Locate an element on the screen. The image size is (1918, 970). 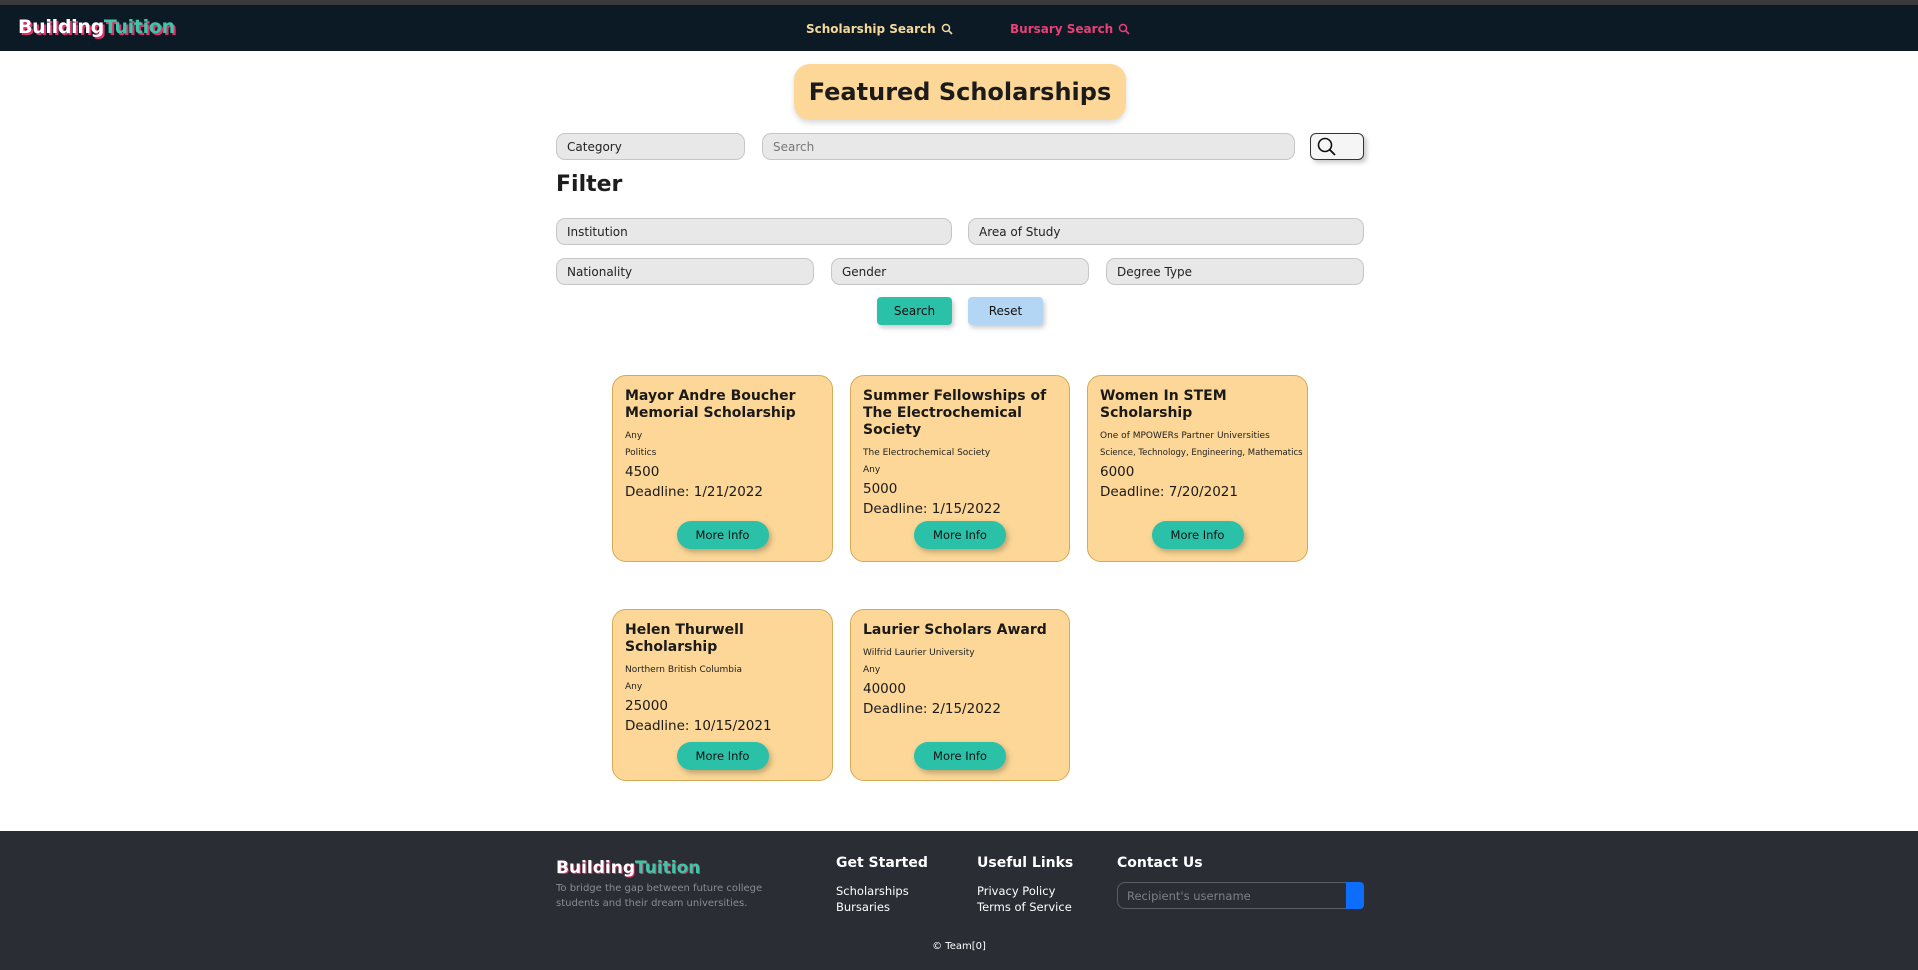
footer-heading-contact: Contact Us is located at coordinates (1160, 863).